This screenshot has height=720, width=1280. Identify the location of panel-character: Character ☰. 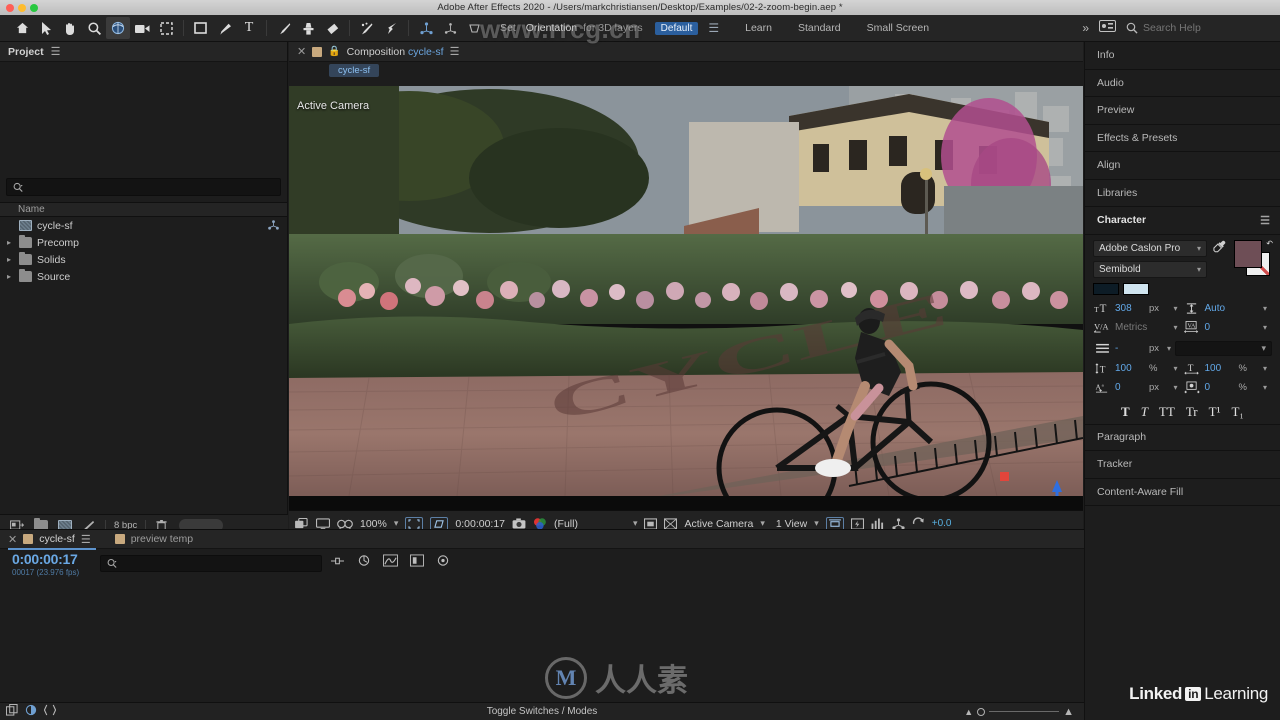
(1182, 221).